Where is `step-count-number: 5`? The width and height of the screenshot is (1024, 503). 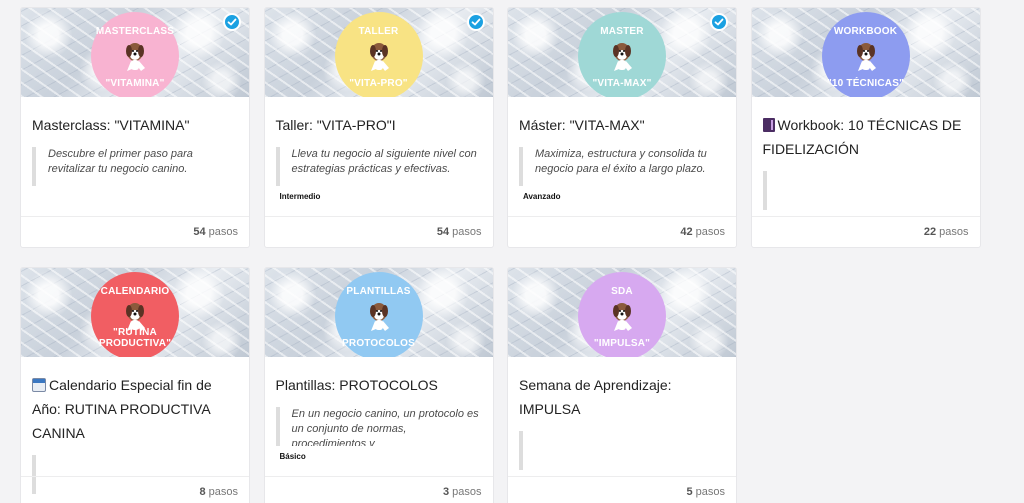
step-count-number: 5 is located at coordinates (689, 492).